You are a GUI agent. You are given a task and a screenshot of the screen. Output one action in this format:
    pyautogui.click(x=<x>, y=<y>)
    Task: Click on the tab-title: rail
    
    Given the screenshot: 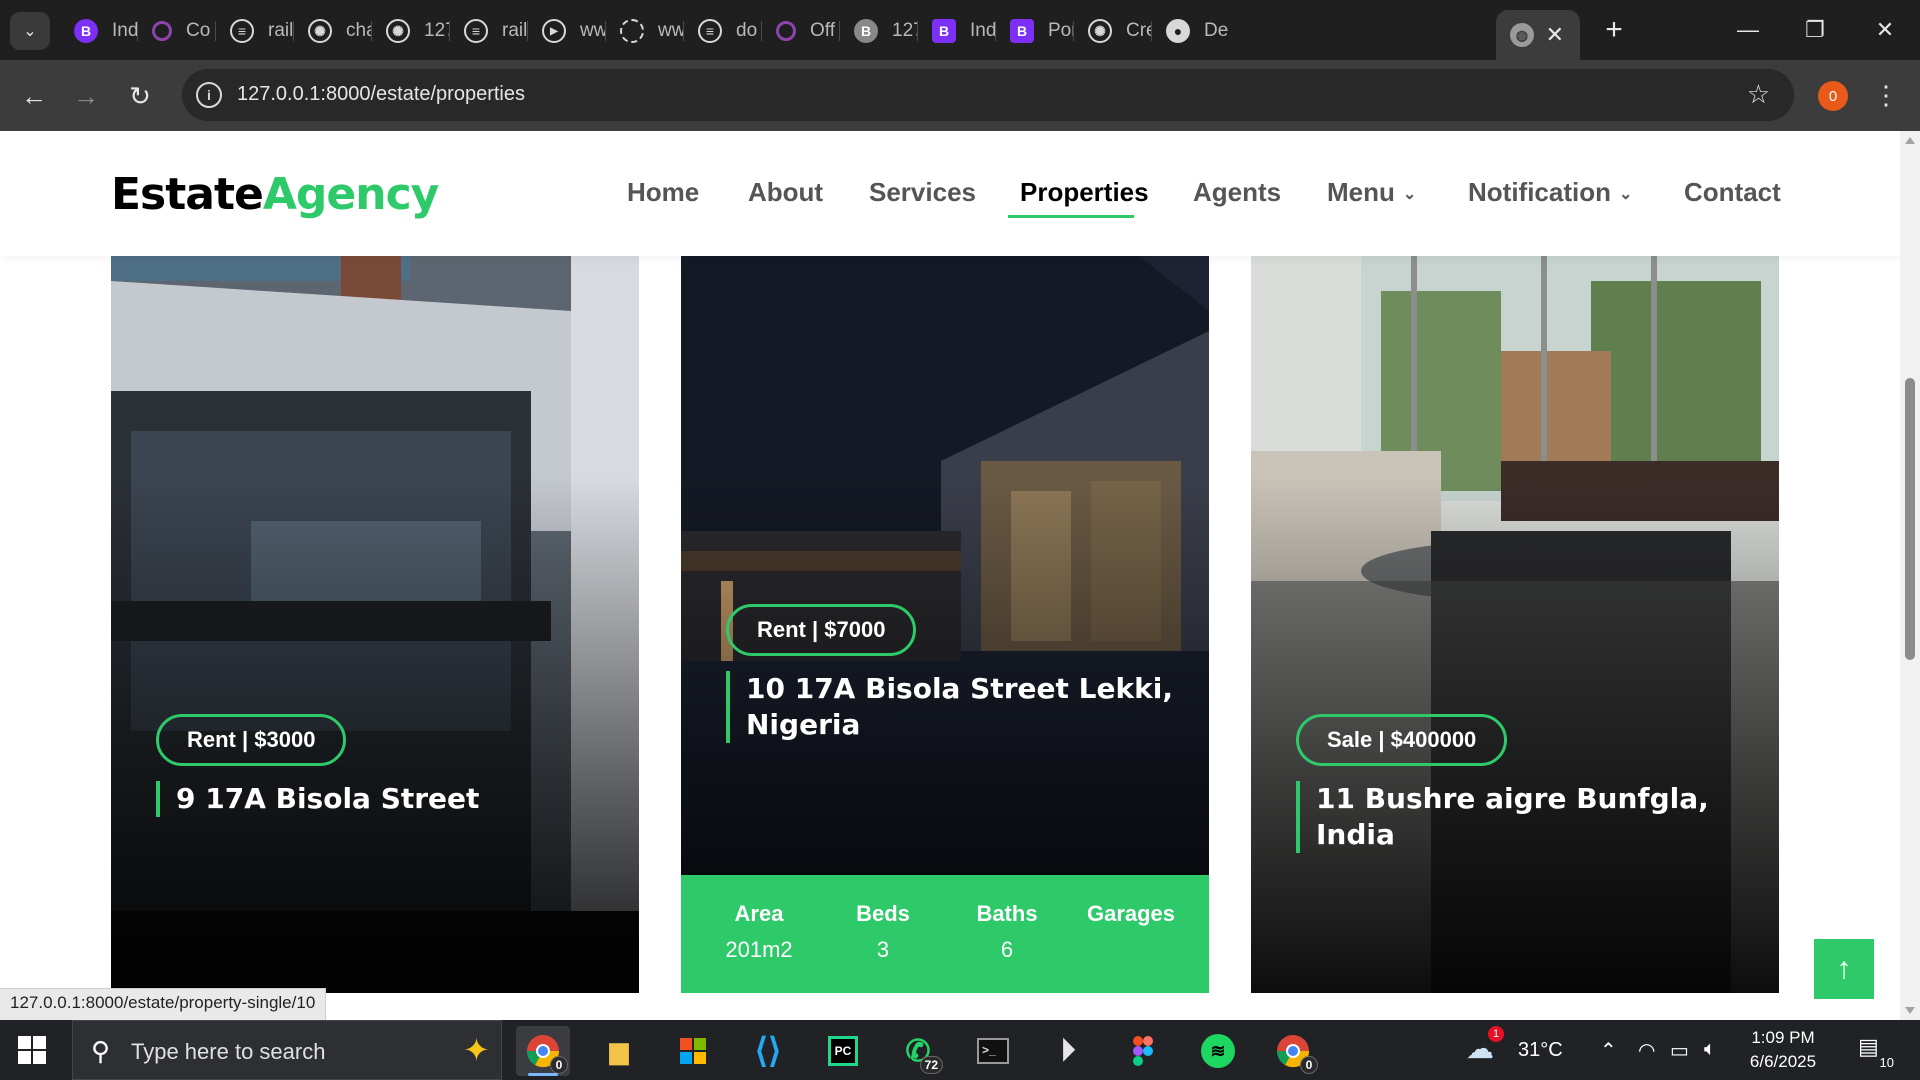 What is the action you would take?
    pyautogui.click(x=281, y=30)
    